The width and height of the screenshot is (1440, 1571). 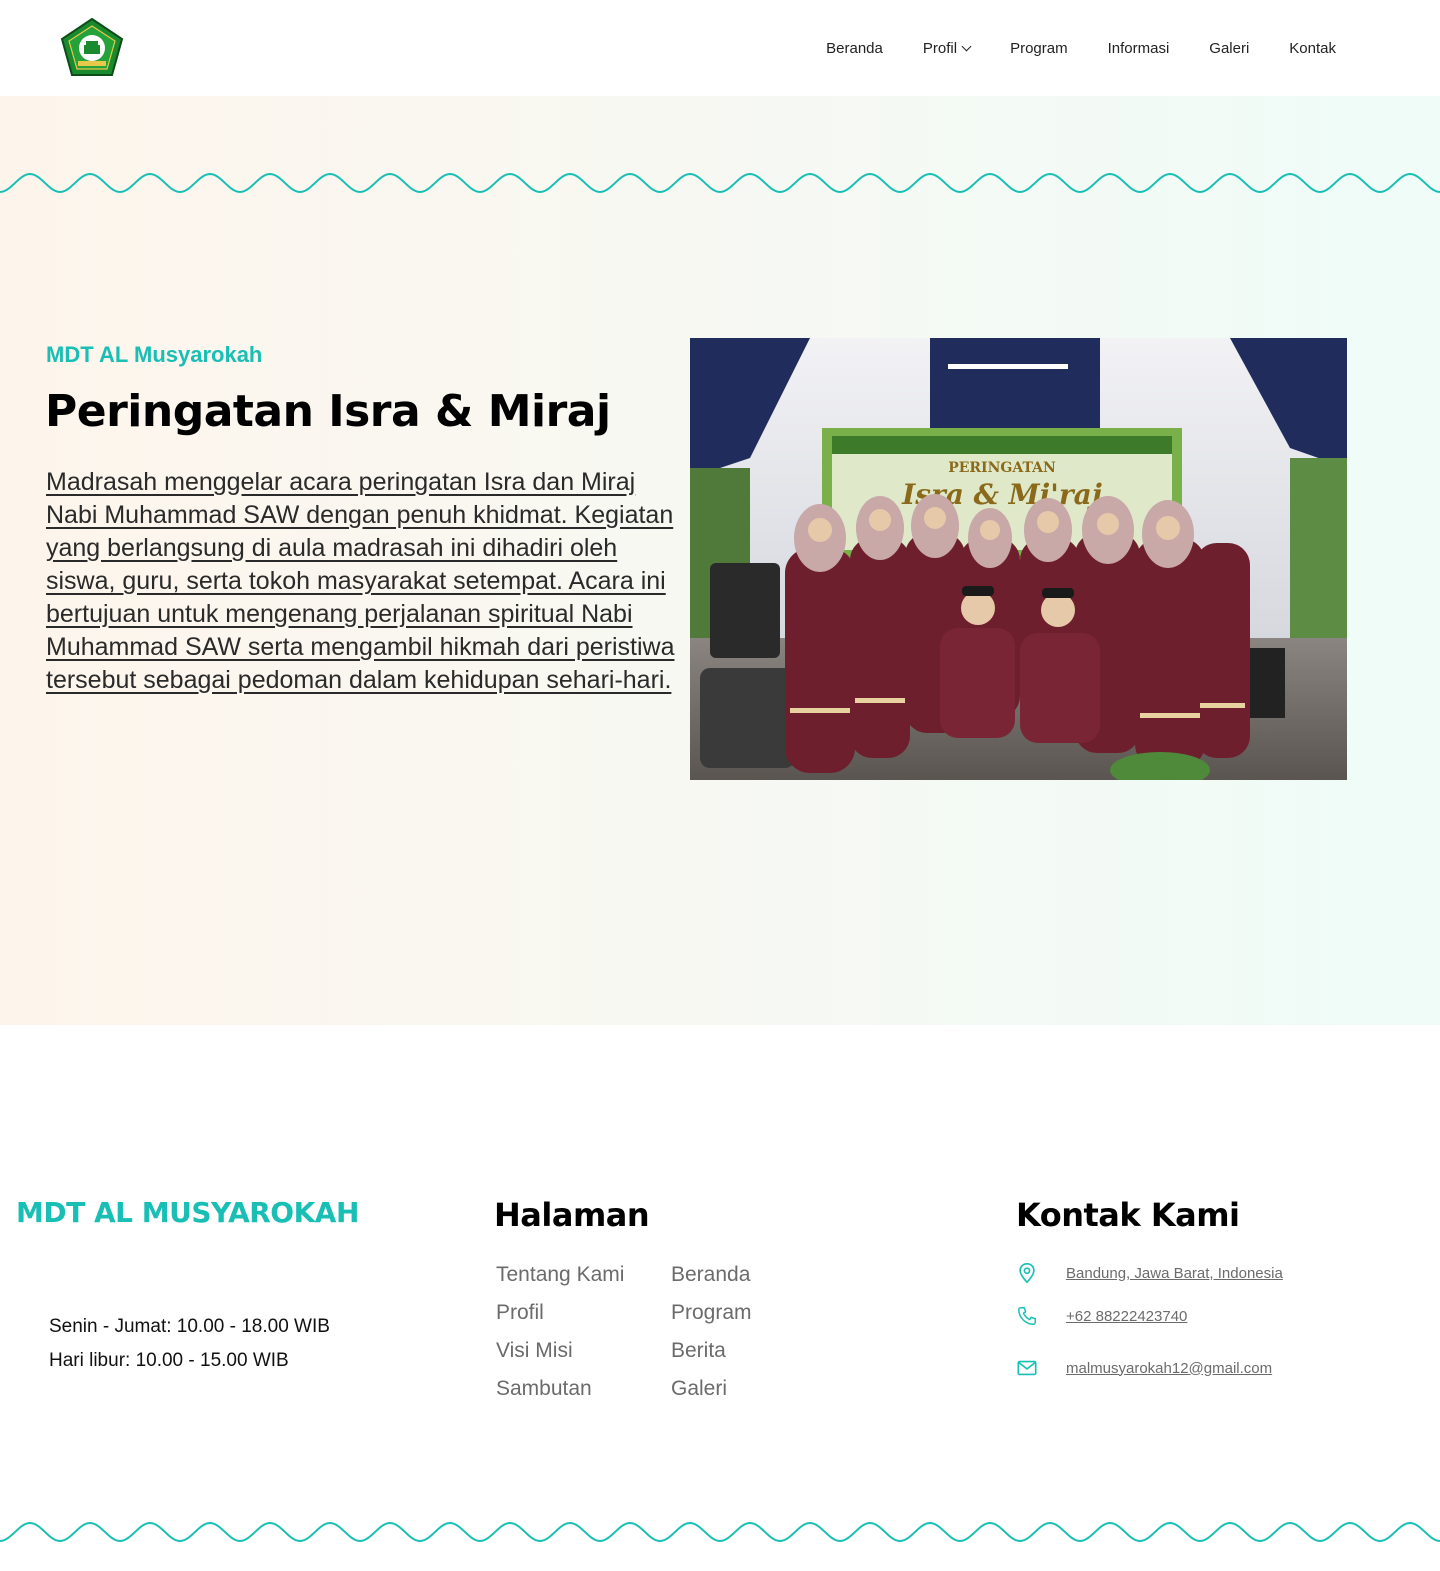 I want to click on footer-link-beranda: Beranda, so click(x=758, y=1275).